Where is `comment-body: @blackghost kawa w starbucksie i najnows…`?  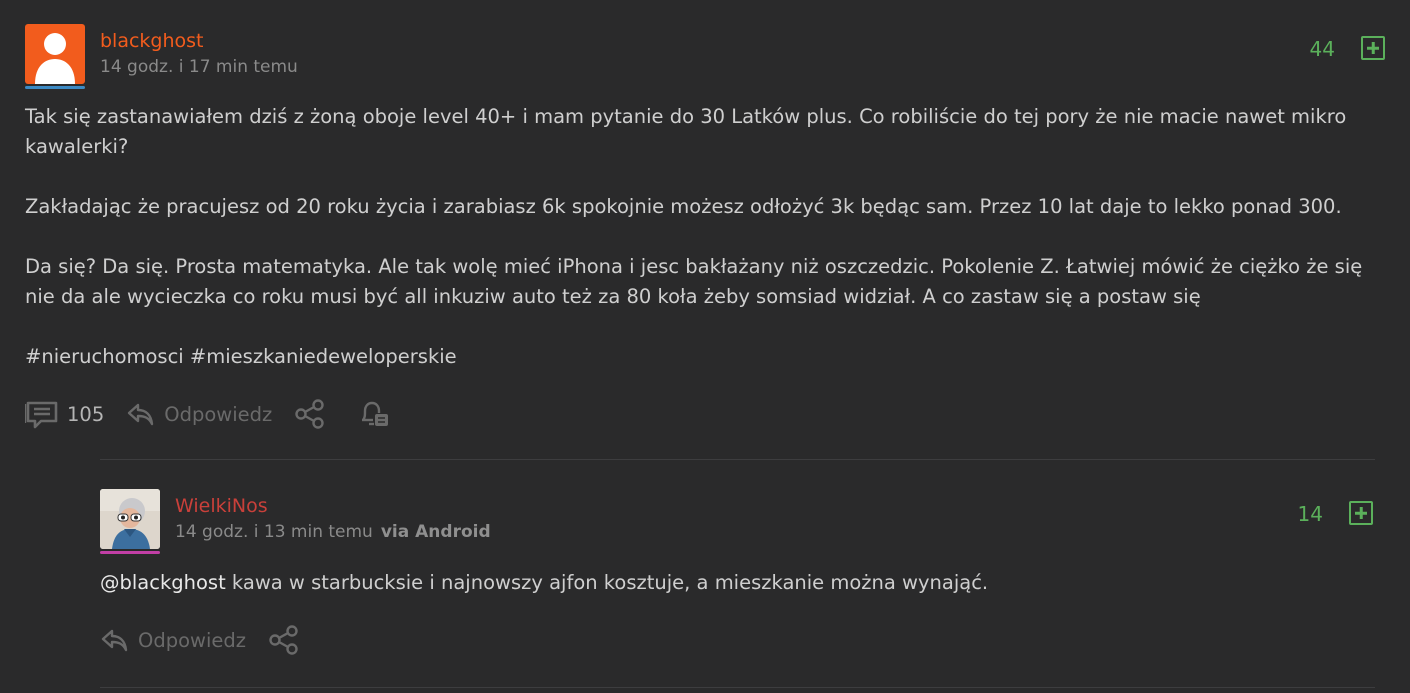 comment-body: @blackghost kawa w starbucksie i najnows… is located at coordinates (737, 583).